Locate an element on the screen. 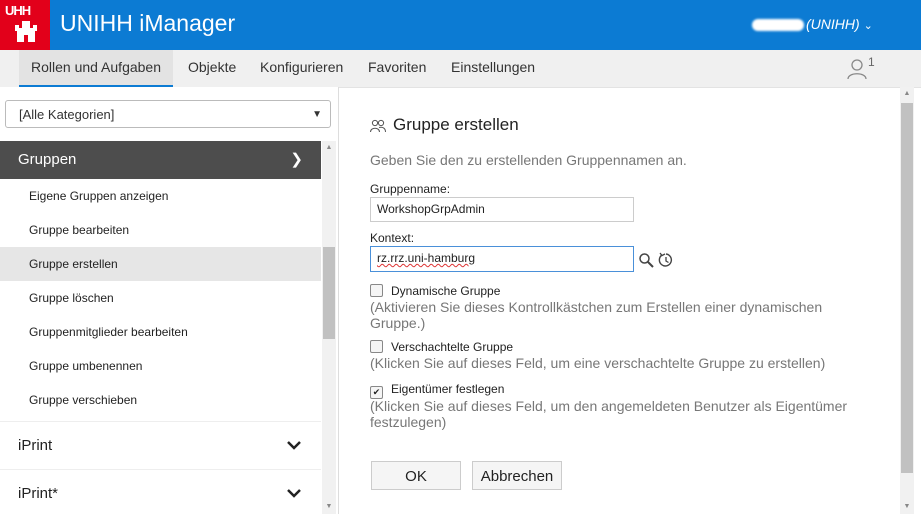 Image resolution: width=921 pixels, height=518 pixels. menu-item-gruppe-bearbeiten: Gruppe bearbeiten is located at coordinates (160, 230).